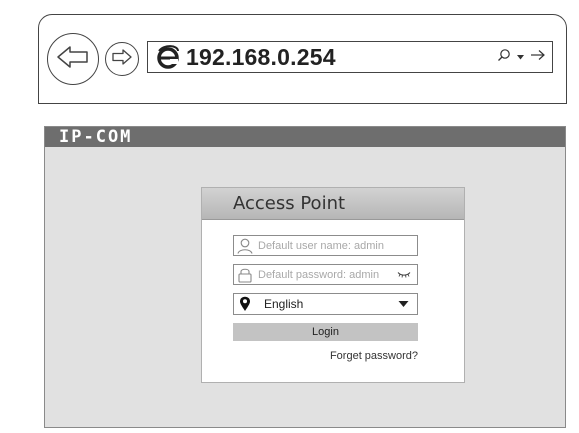 The image size is (579, 433). I want to click on language-value: English, so click(284, 304).